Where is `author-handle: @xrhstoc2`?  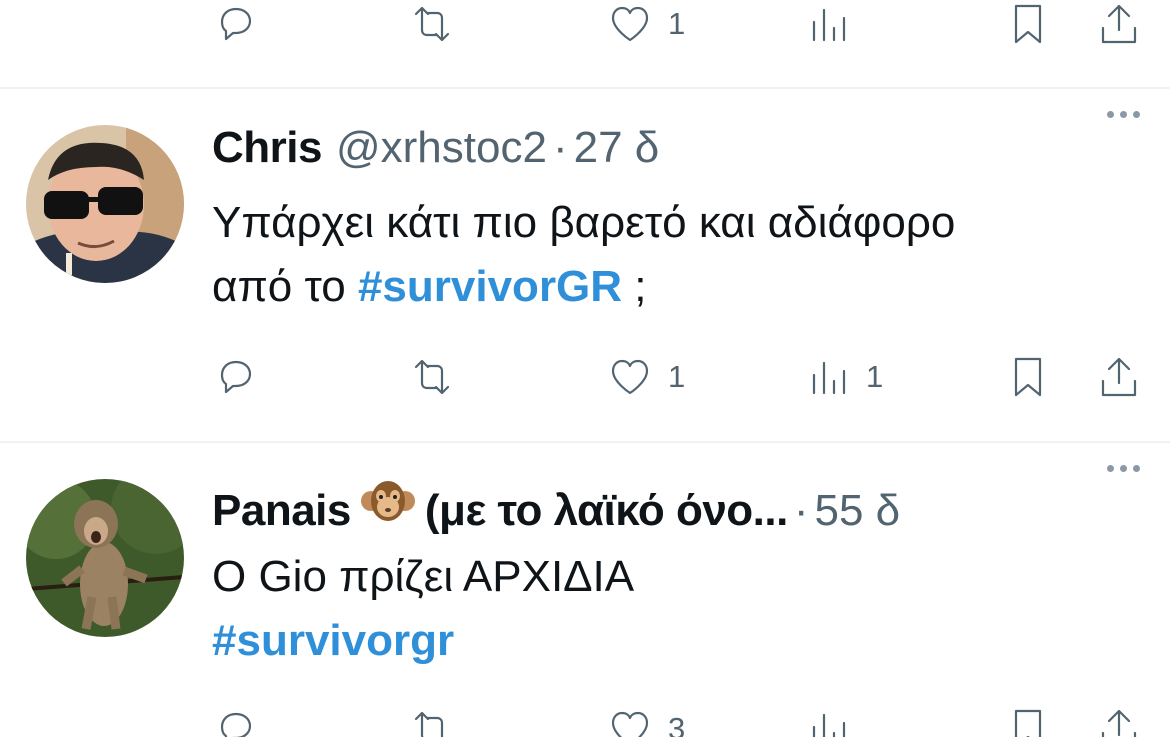
author-handle: @xrhstoc2 is located at coordinates (441, 148).